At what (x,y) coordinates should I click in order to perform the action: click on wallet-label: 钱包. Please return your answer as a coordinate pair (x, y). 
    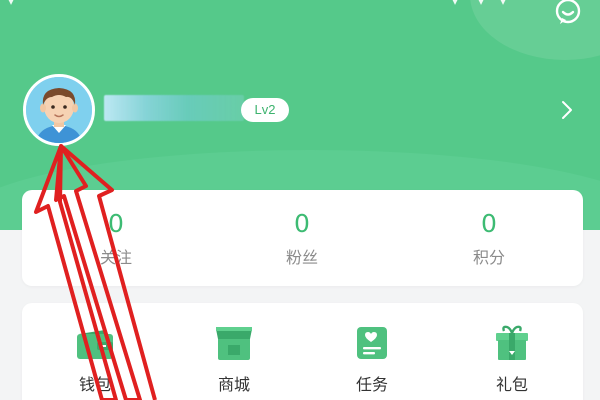
    Looking at the image, I should click on (94, 384).